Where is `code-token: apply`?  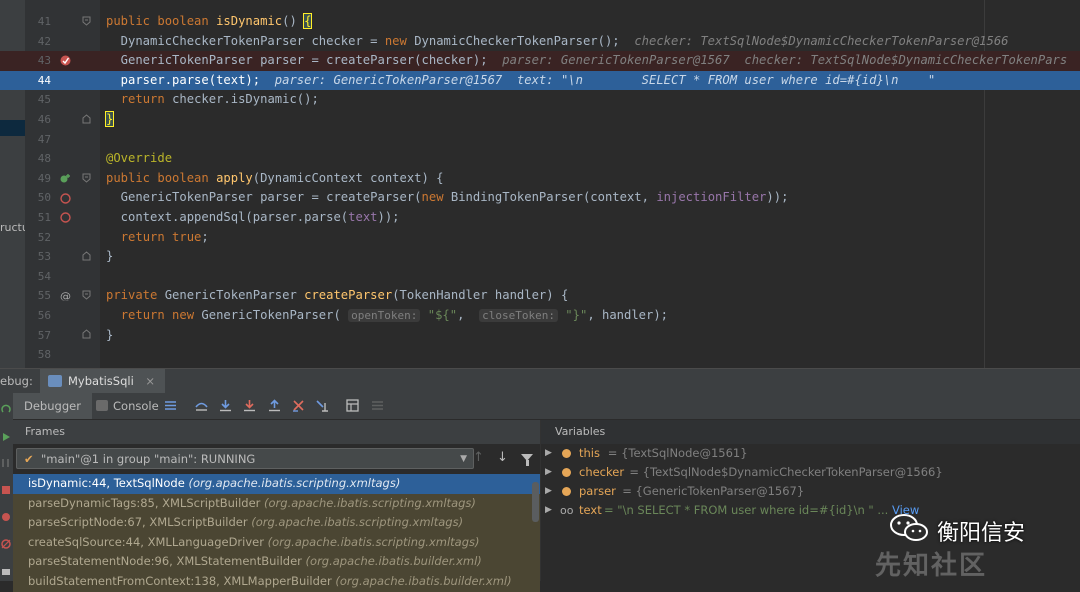
code-token: apply is located at coordinates (234, 177).